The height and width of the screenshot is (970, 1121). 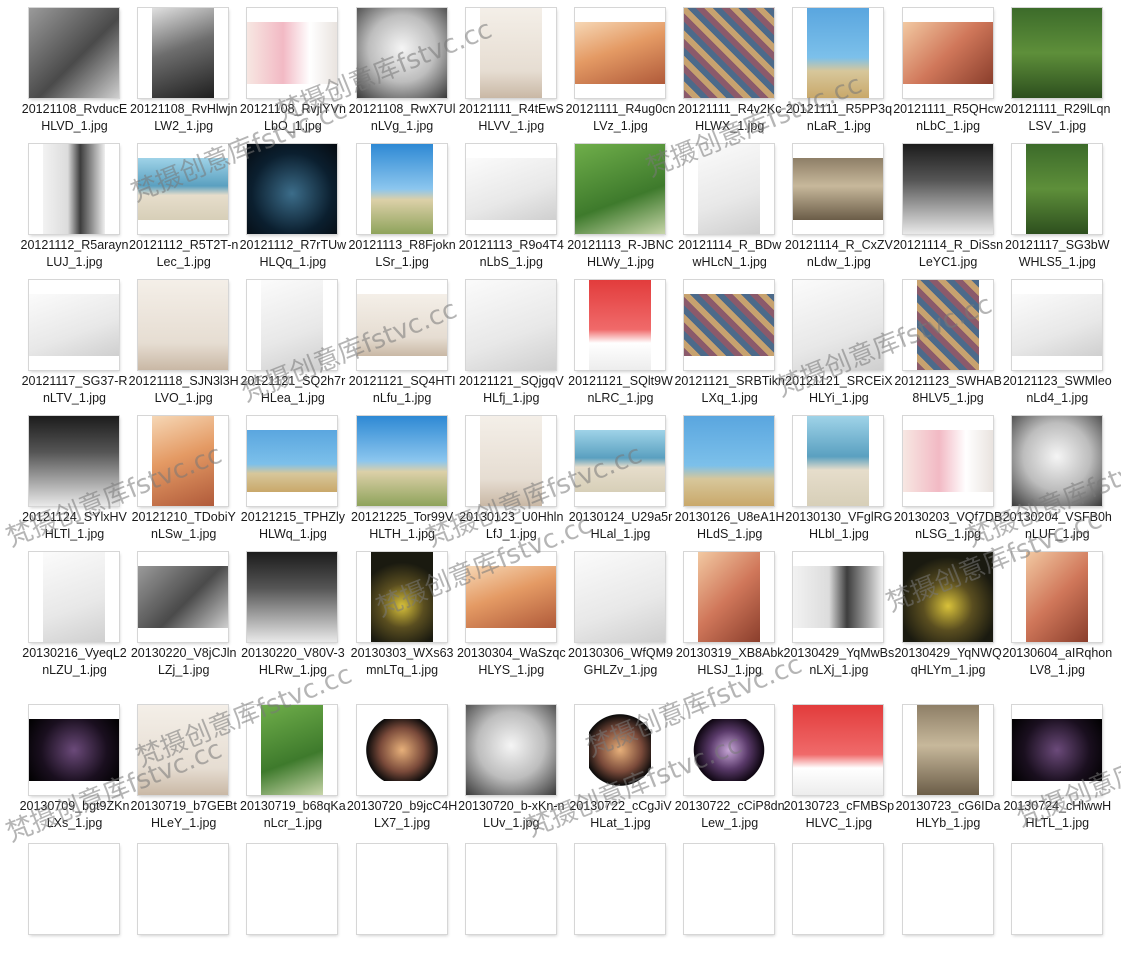 I want to click on file-name: 20130719_b68qKanLcr_1.jpg, so click(x=292, y=815).